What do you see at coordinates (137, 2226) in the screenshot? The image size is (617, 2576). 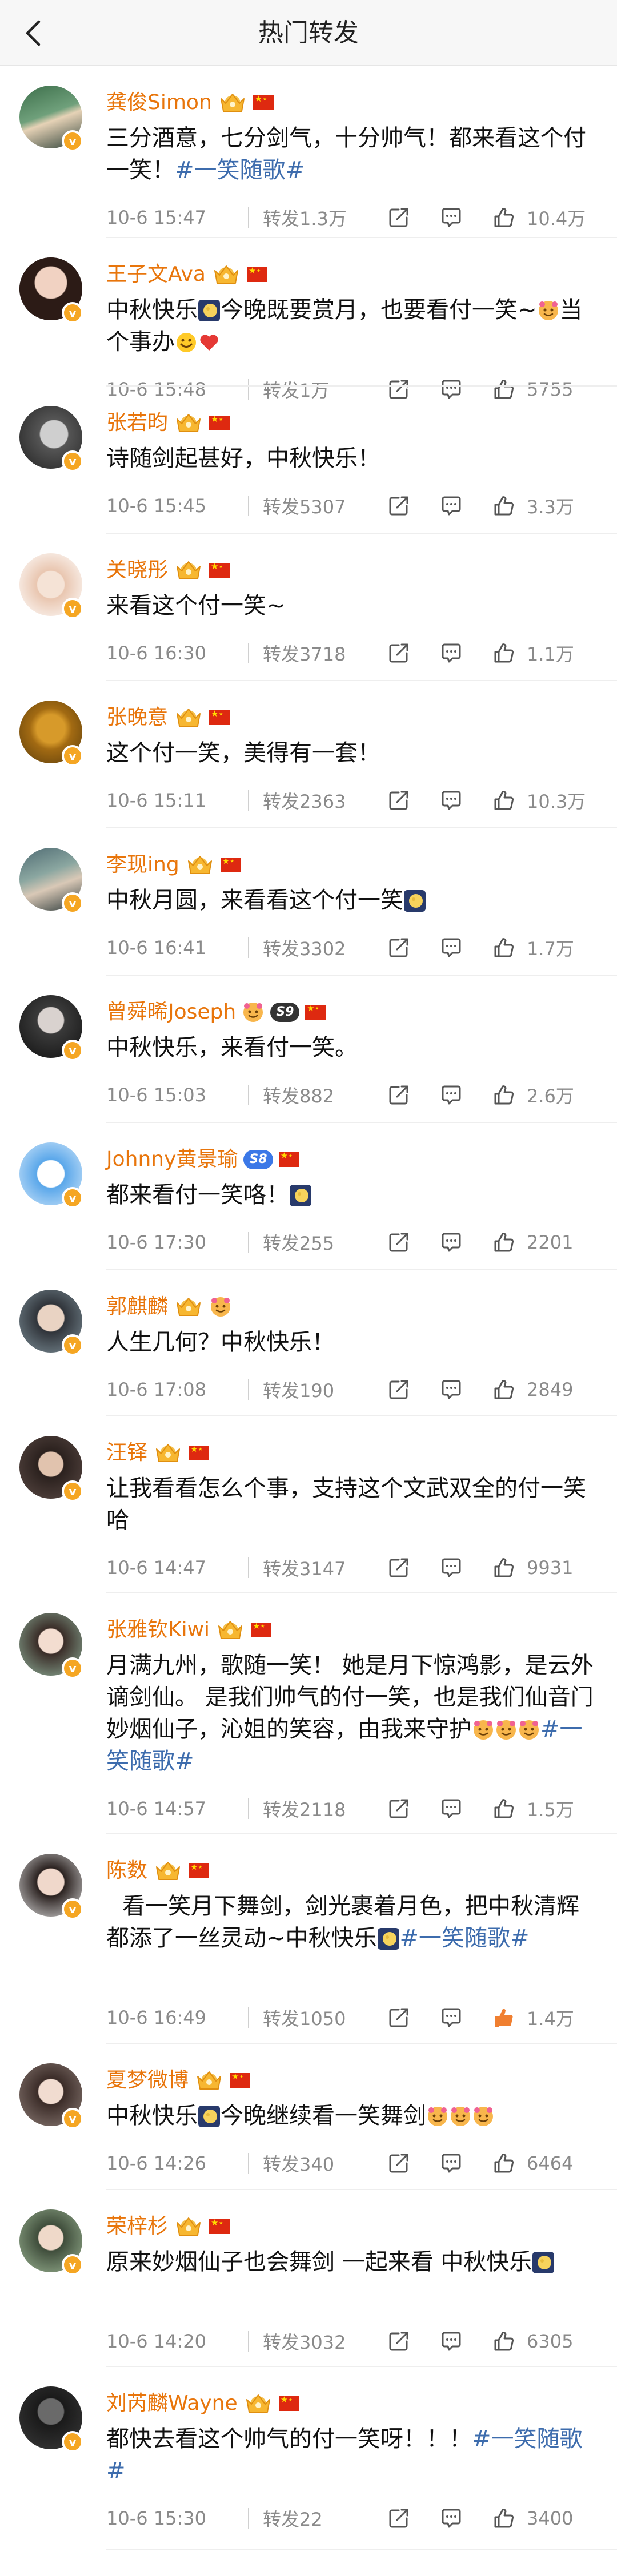 I see `username: 荣梓杉` at bounding box center [137, 2226].